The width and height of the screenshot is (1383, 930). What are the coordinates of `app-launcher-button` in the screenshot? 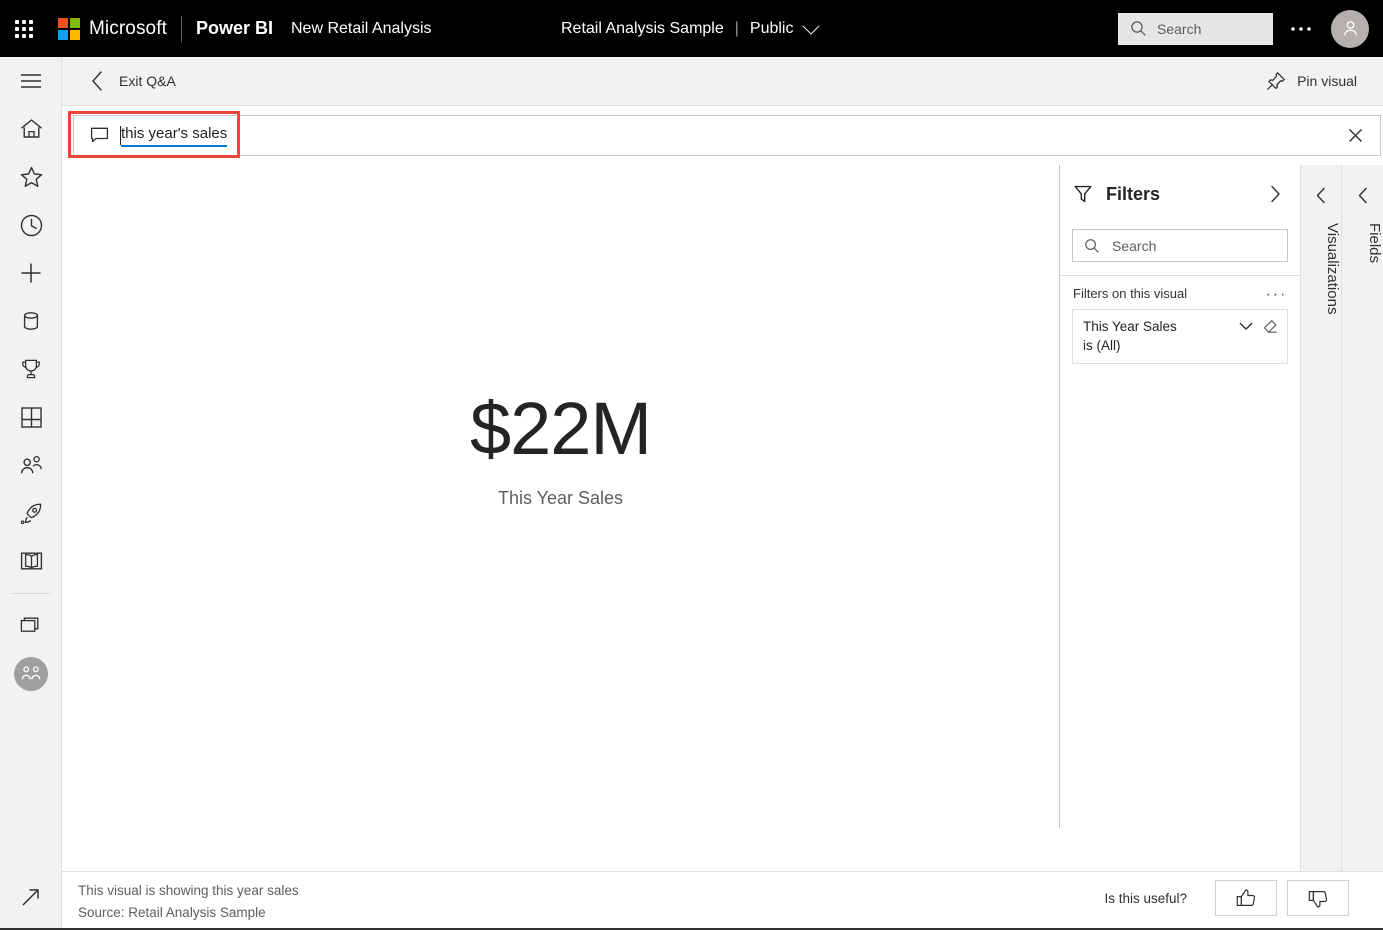 It's located at (24, 28).